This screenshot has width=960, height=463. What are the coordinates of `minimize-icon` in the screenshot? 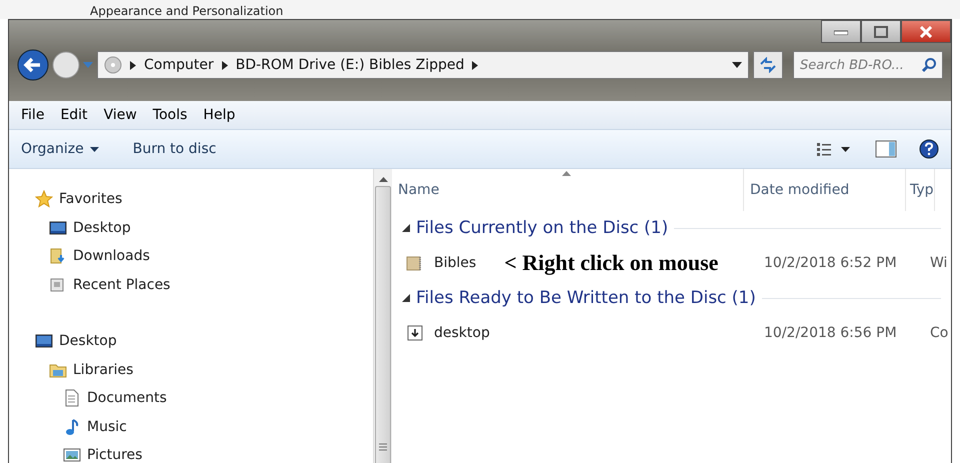 It's located at (841, 31).